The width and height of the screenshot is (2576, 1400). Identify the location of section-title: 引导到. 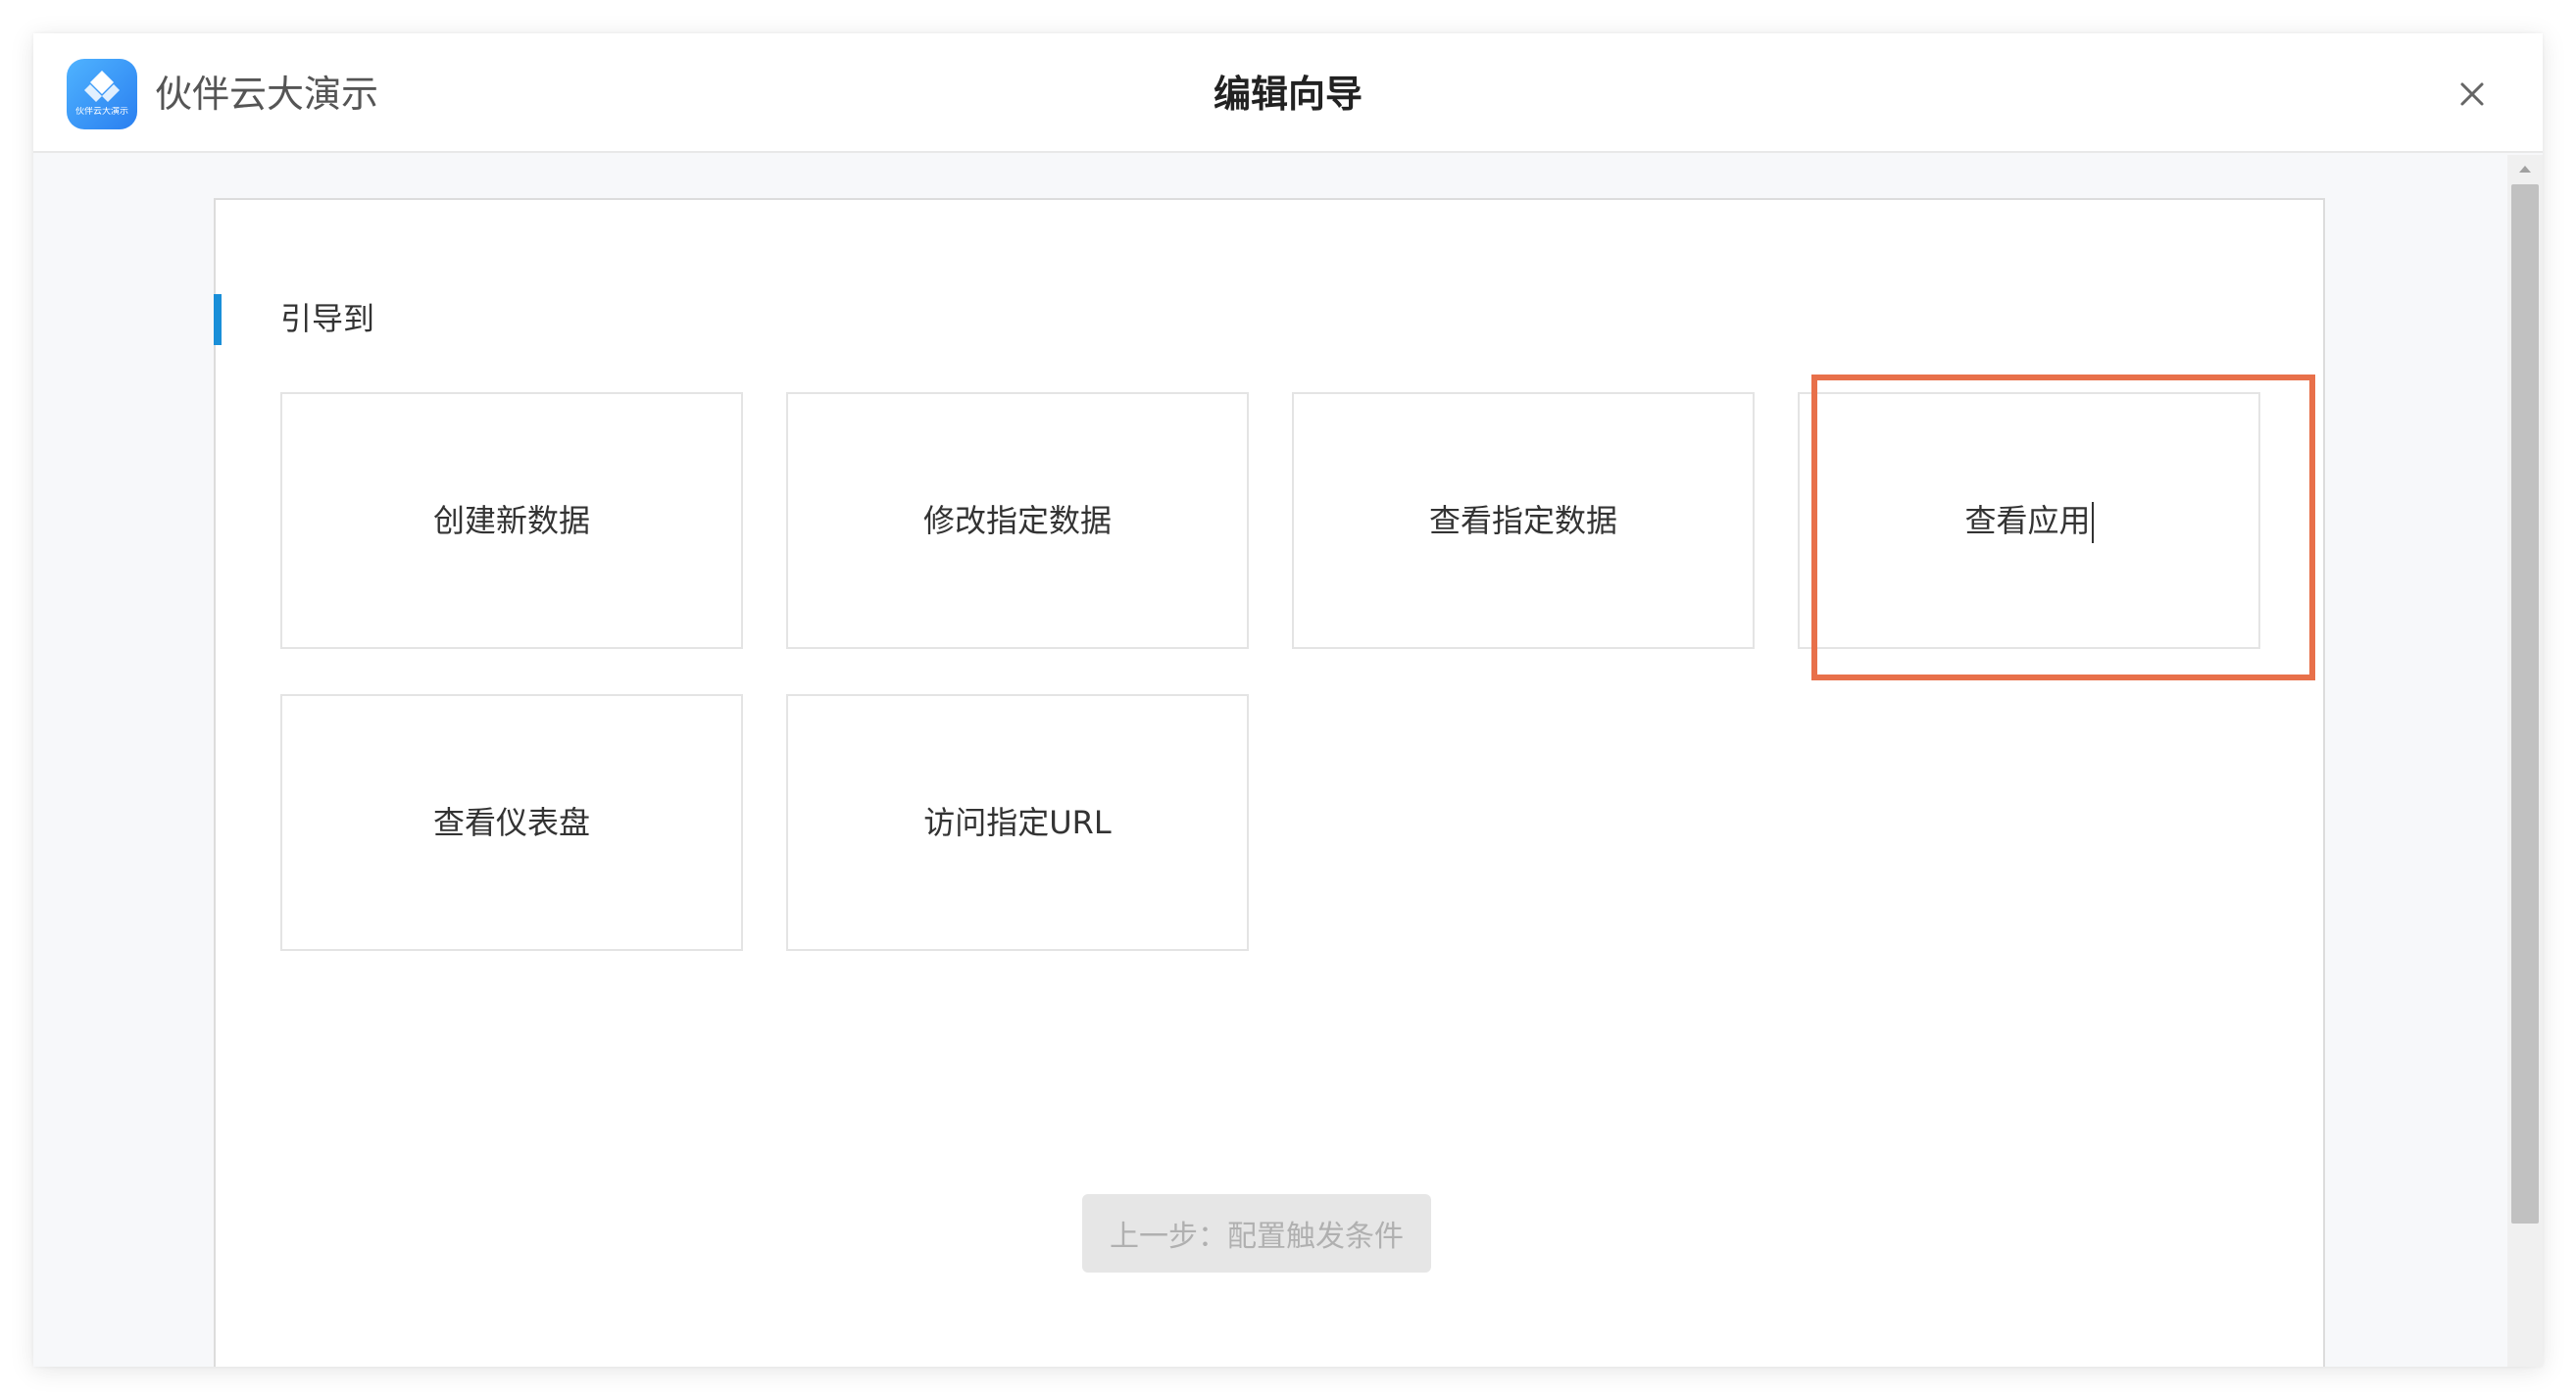
(327, 318).